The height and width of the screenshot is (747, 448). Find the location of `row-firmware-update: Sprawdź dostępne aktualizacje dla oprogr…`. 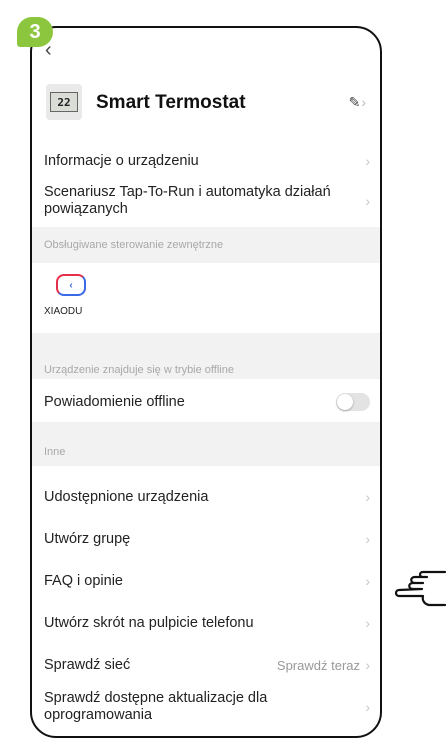

row-firmware-update: Sprawdź dostępne aktualizacje dla oprogr… is located at coordinates (206, 707).